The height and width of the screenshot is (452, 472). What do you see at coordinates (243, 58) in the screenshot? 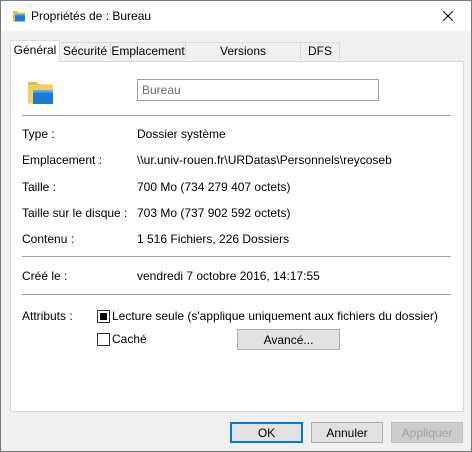
I see `tab-previous-versions: Versions précédentes` at bounding box center [243, 58].